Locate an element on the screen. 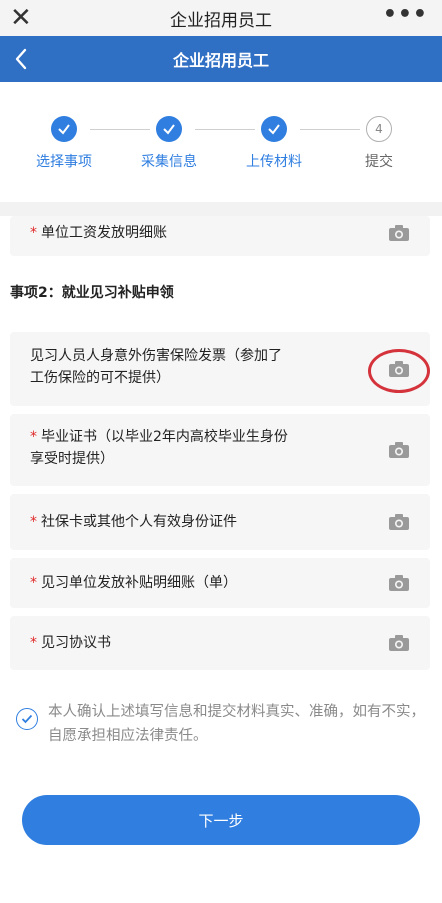 This screenshot has height=903, width=442. upload-item-subsidy-ledger: * 见习单位发放补贴明细账（单） is located at coordinates (220, 583).